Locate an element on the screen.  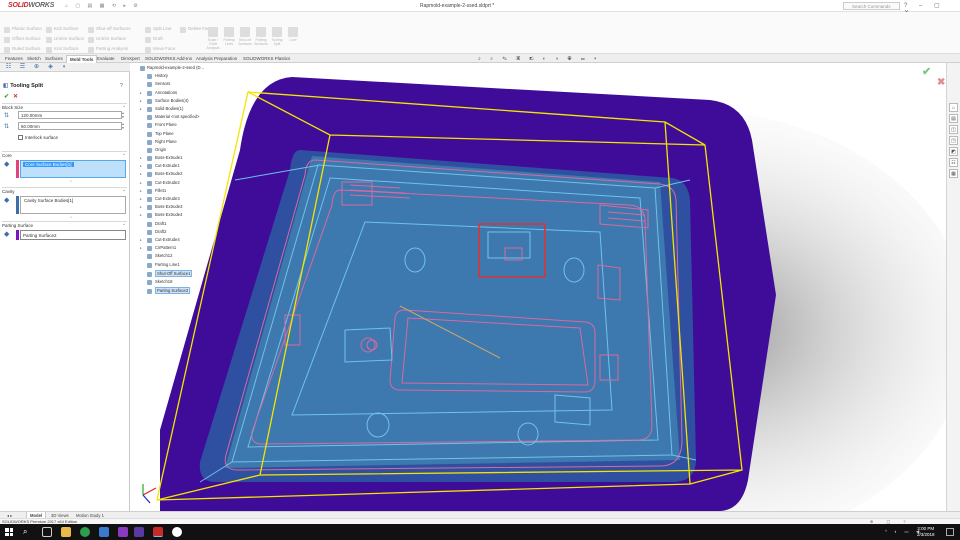
ok-button: ✔ is located at coordinates (6, 96).